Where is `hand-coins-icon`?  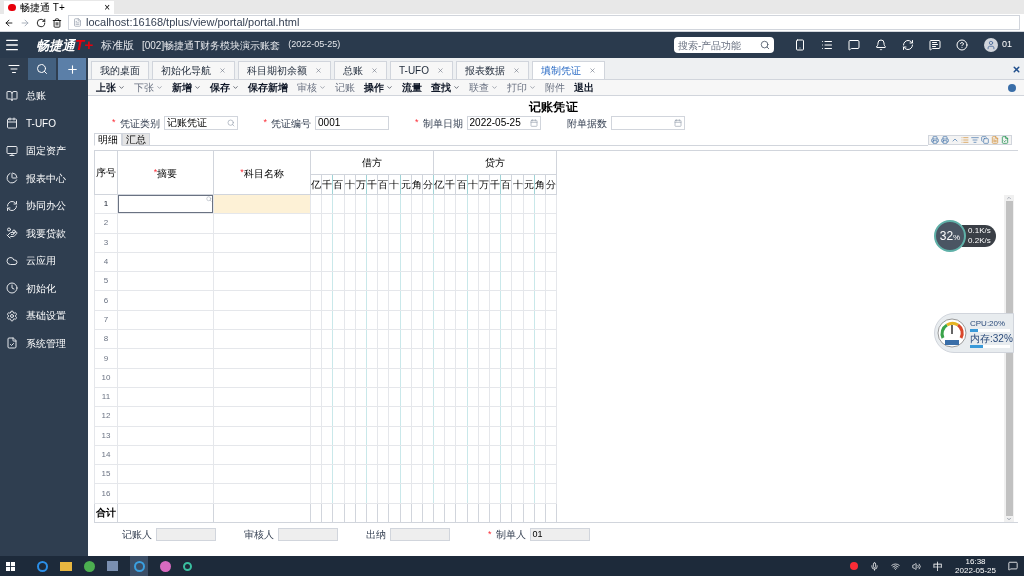 hand-coins-icon is located at coordinates (12, 233).